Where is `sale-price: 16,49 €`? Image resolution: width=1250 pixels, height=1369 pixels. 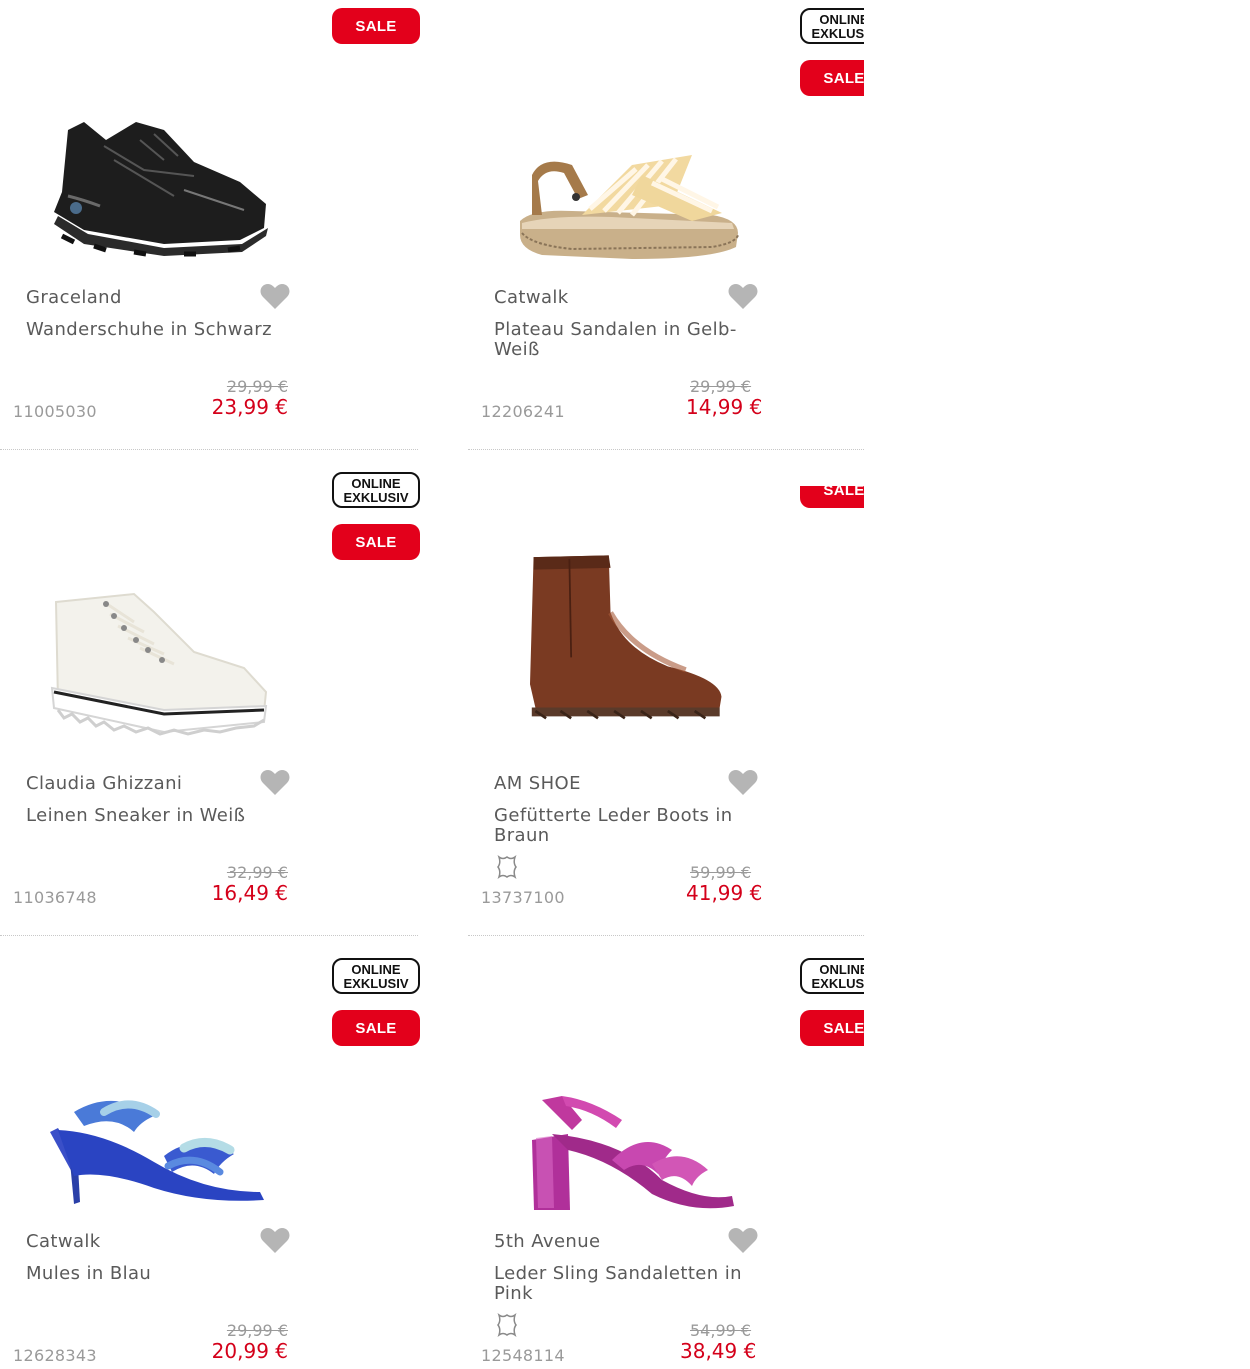 sale-price: 16,49 € is located at coordinates (249, 893).